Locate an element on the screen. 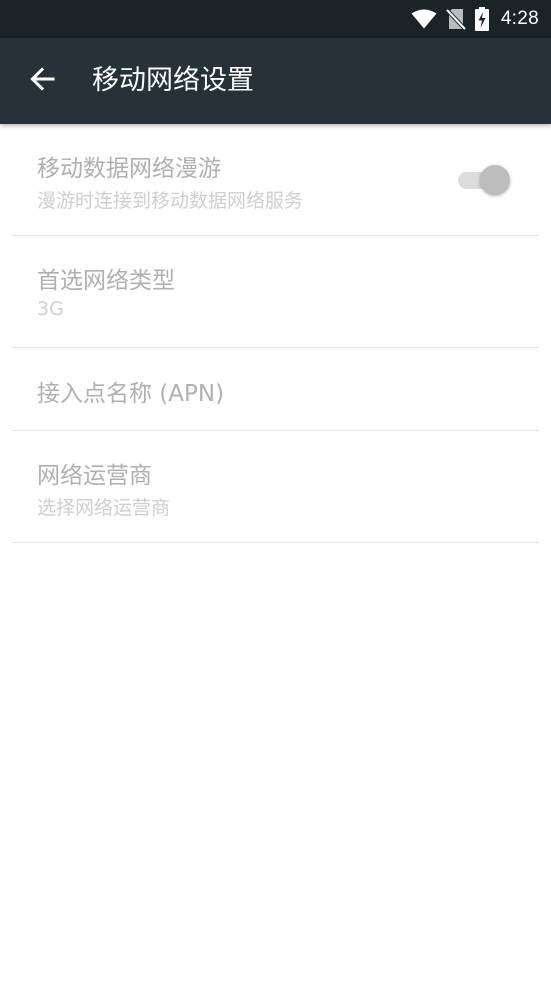  data-roaming-switch is located at coordinates (482, 180).